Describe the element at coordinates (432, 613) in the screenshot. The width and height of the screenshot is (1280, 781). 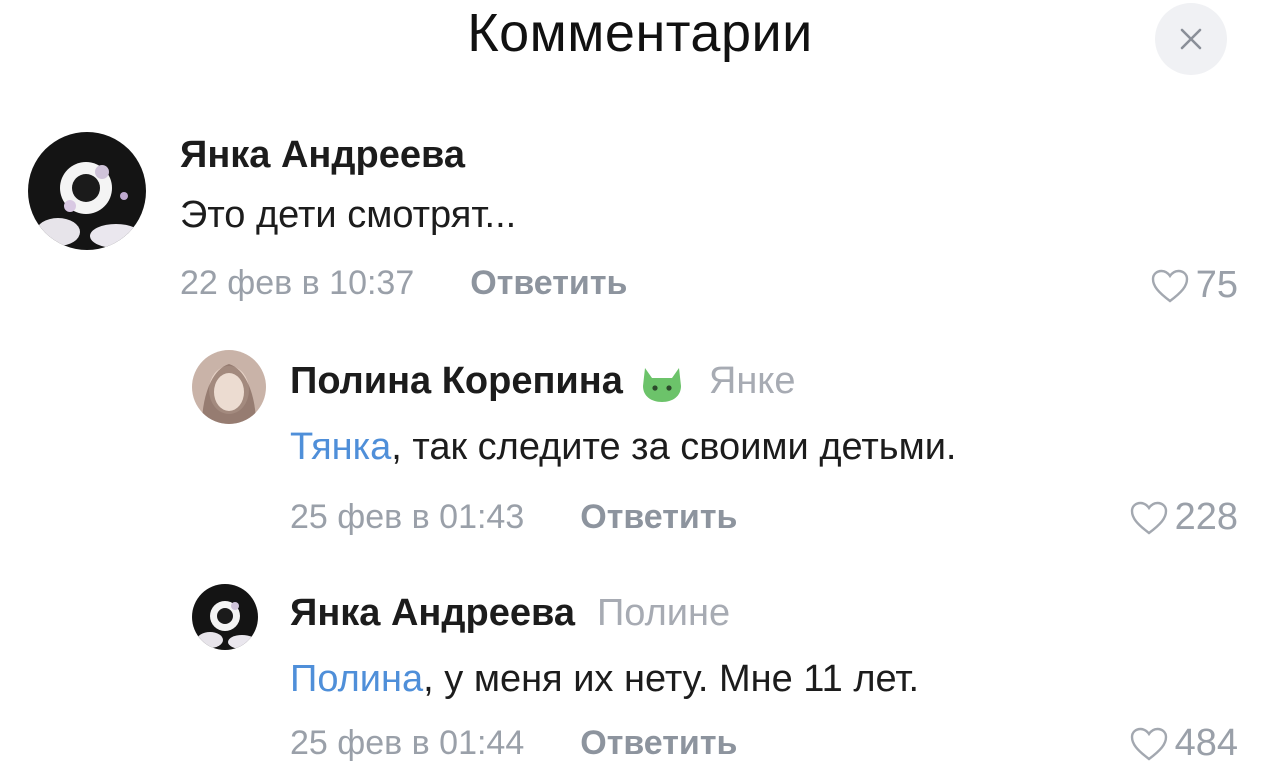
I see `author-name: Янка Андреева` at that location.